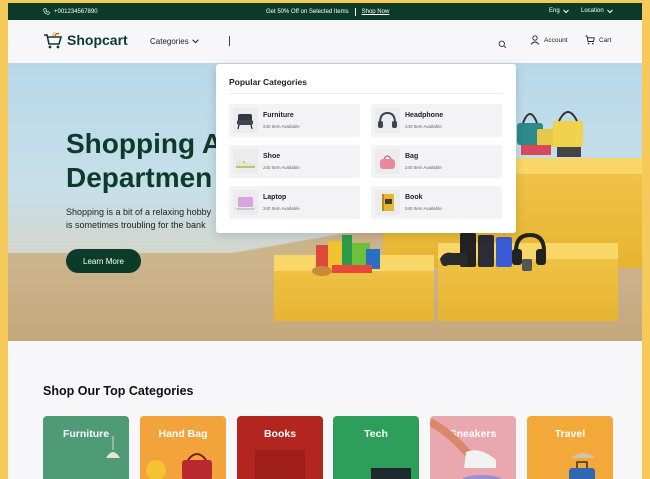 This screenshot has height=479, width=650. What do you see at coordinates (280, 464) in the screenshot?
I see `book-stack-icon` at bounding box center [280, 464].